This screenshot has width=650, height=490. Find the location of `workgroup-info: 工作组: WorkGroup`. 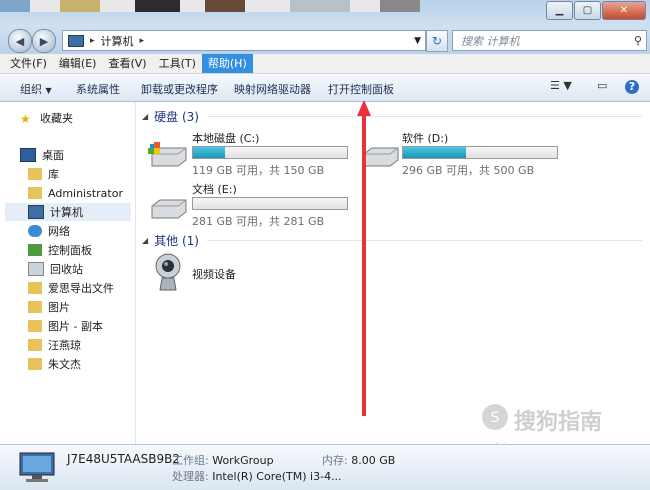

workgroup-info: 工作组: WorkGroup is located at coordinates (223, 460).